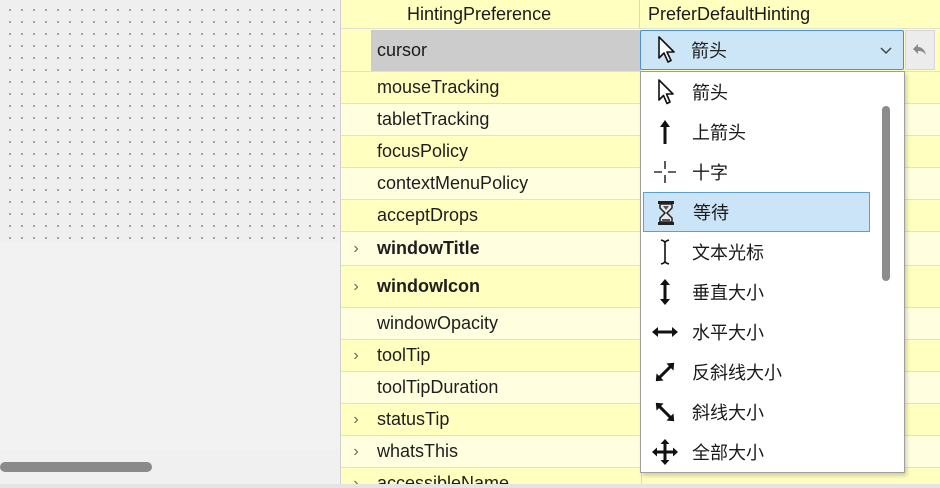 The image size is (940, 488). Describe the element at coordinates (772, 50) in the screenshot. I see `cursor-combo-box: 箭头` at that location.